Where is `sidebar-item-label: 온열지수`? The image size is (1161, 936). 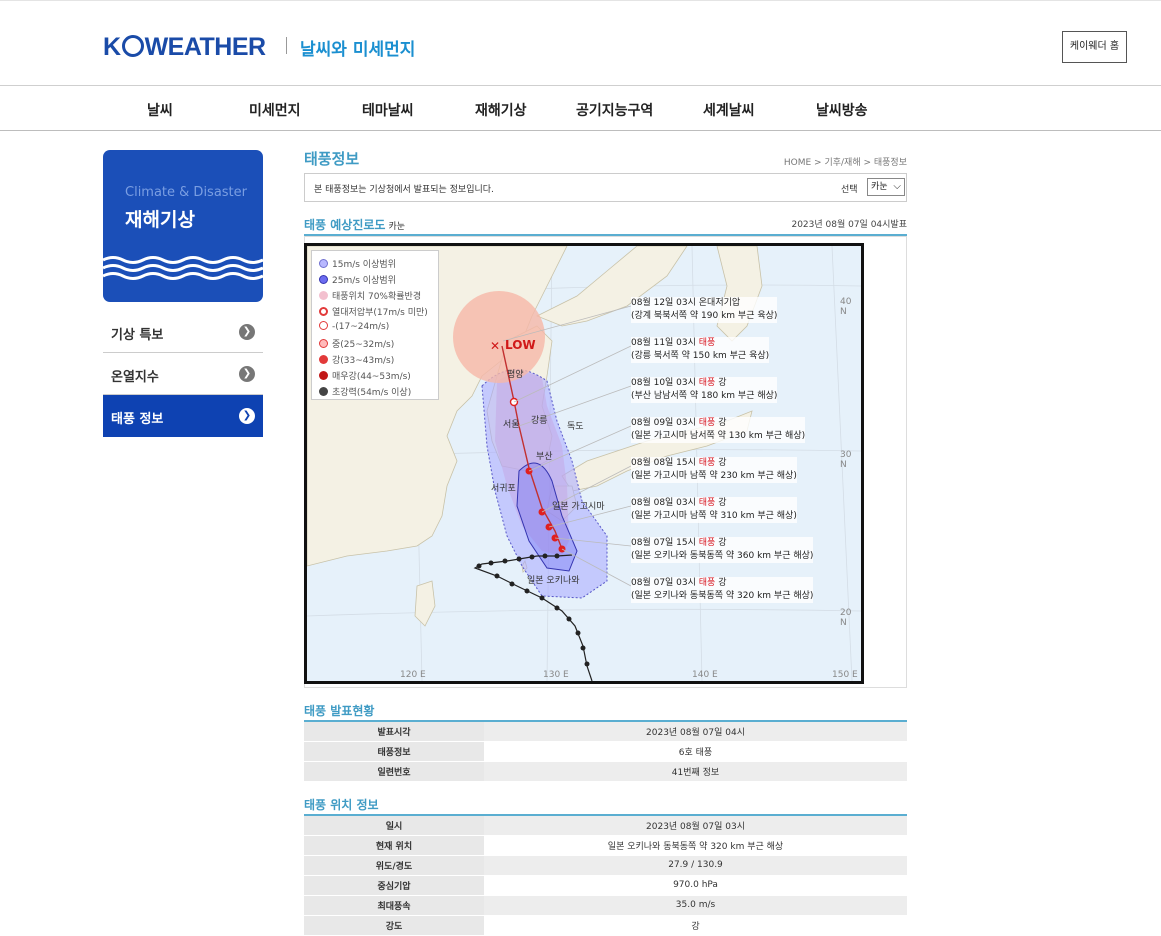
sidebar-item-label: 온열지수 is located at coordinates (135, 377).